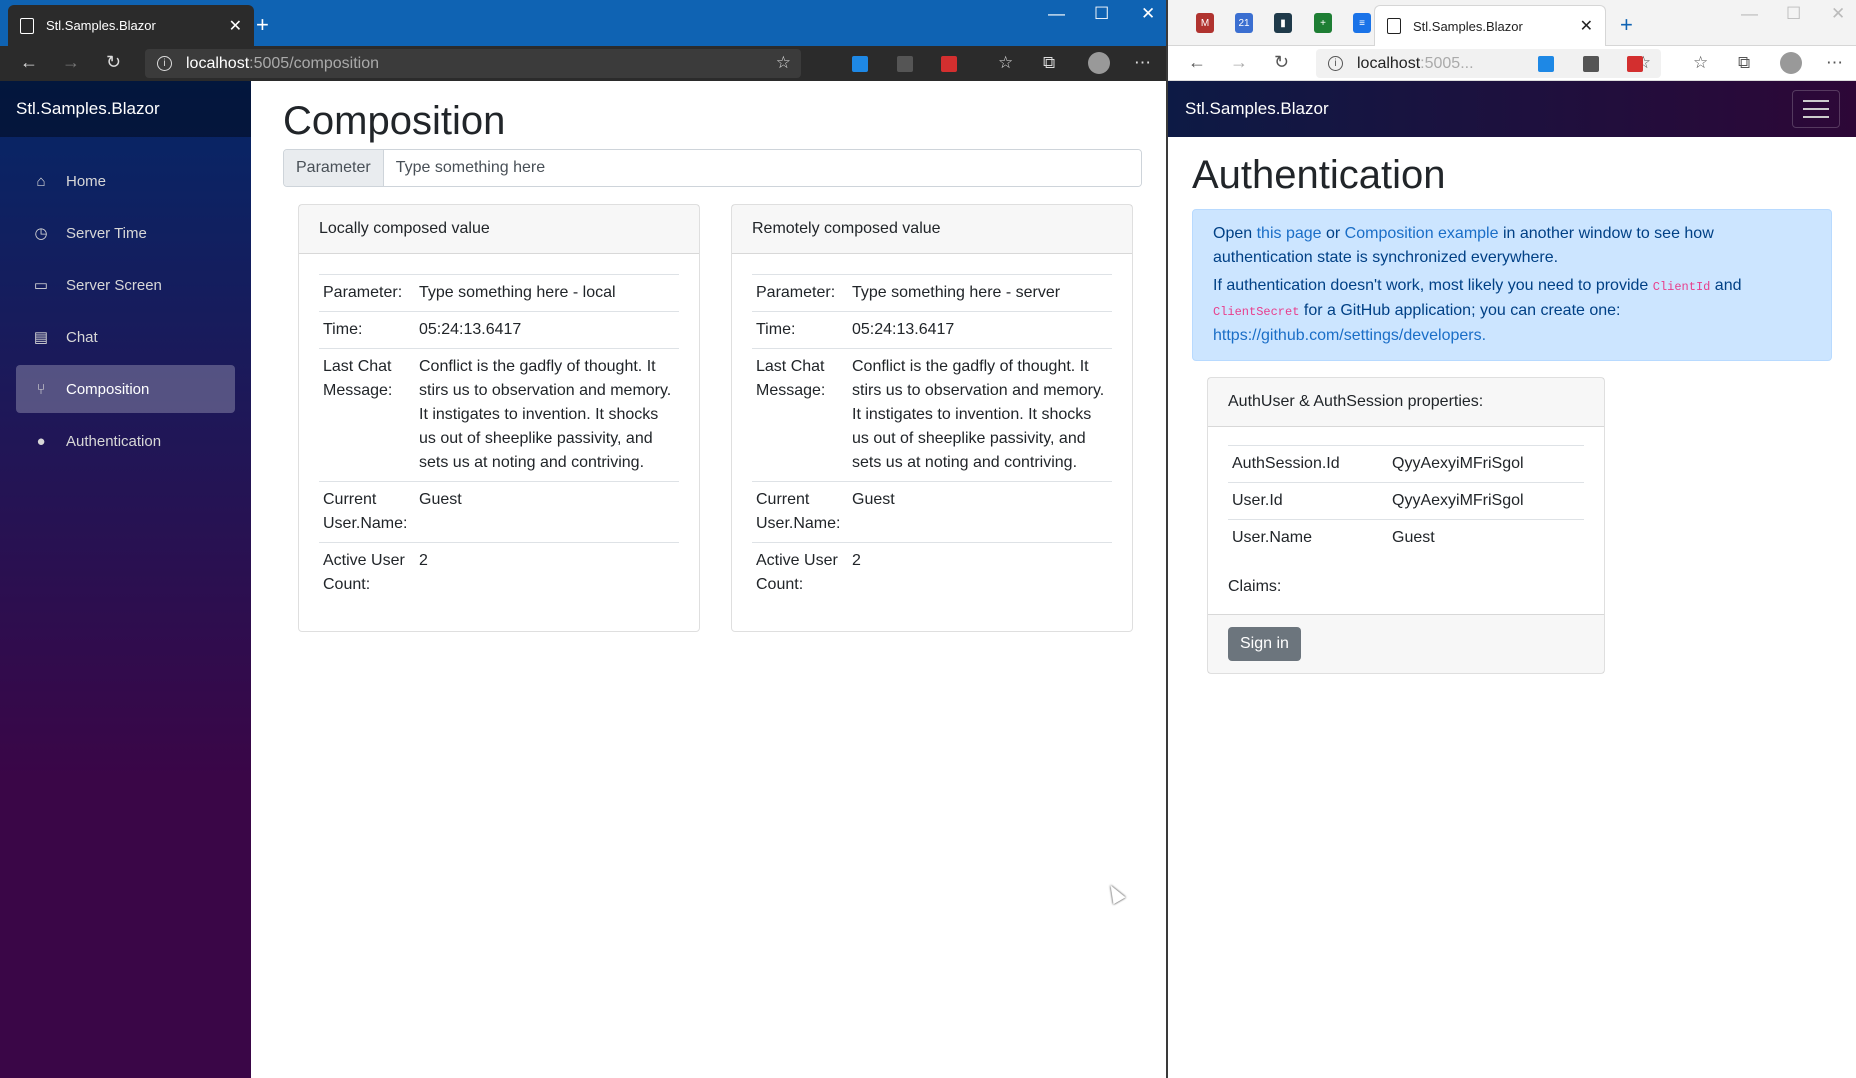  Describe the element at coordinates (1349, 335) in the screenshot. I see `github-developers-link: https://github.com/settings/developers.` at that location.